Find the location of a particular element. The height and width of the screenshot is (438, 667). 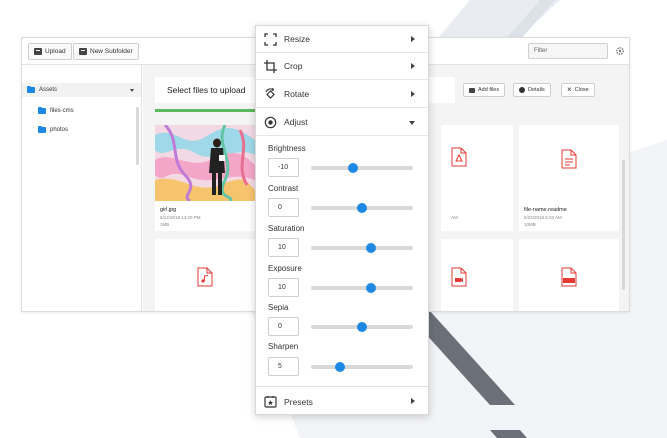

close-icon: × is located at coordinates (569, 89).